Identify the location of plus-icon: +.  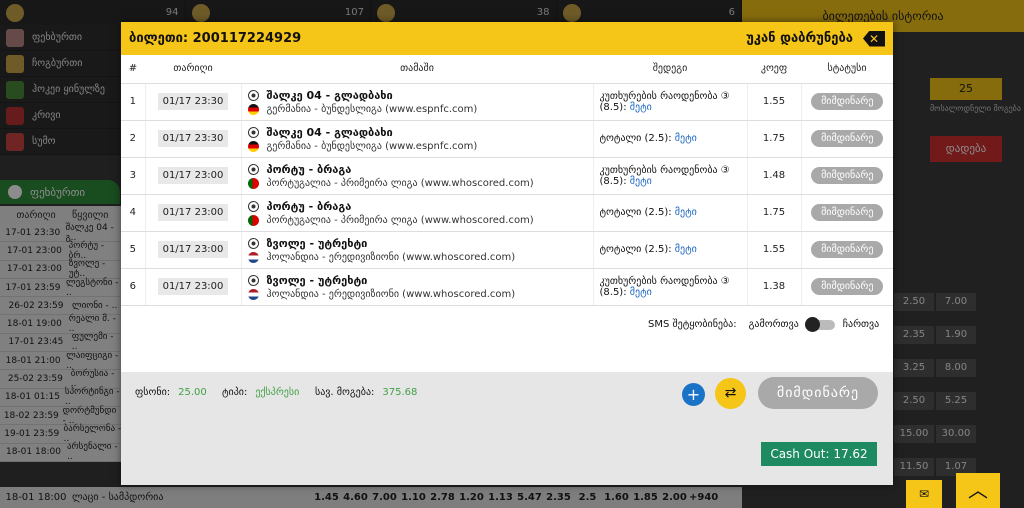
(693, 394).